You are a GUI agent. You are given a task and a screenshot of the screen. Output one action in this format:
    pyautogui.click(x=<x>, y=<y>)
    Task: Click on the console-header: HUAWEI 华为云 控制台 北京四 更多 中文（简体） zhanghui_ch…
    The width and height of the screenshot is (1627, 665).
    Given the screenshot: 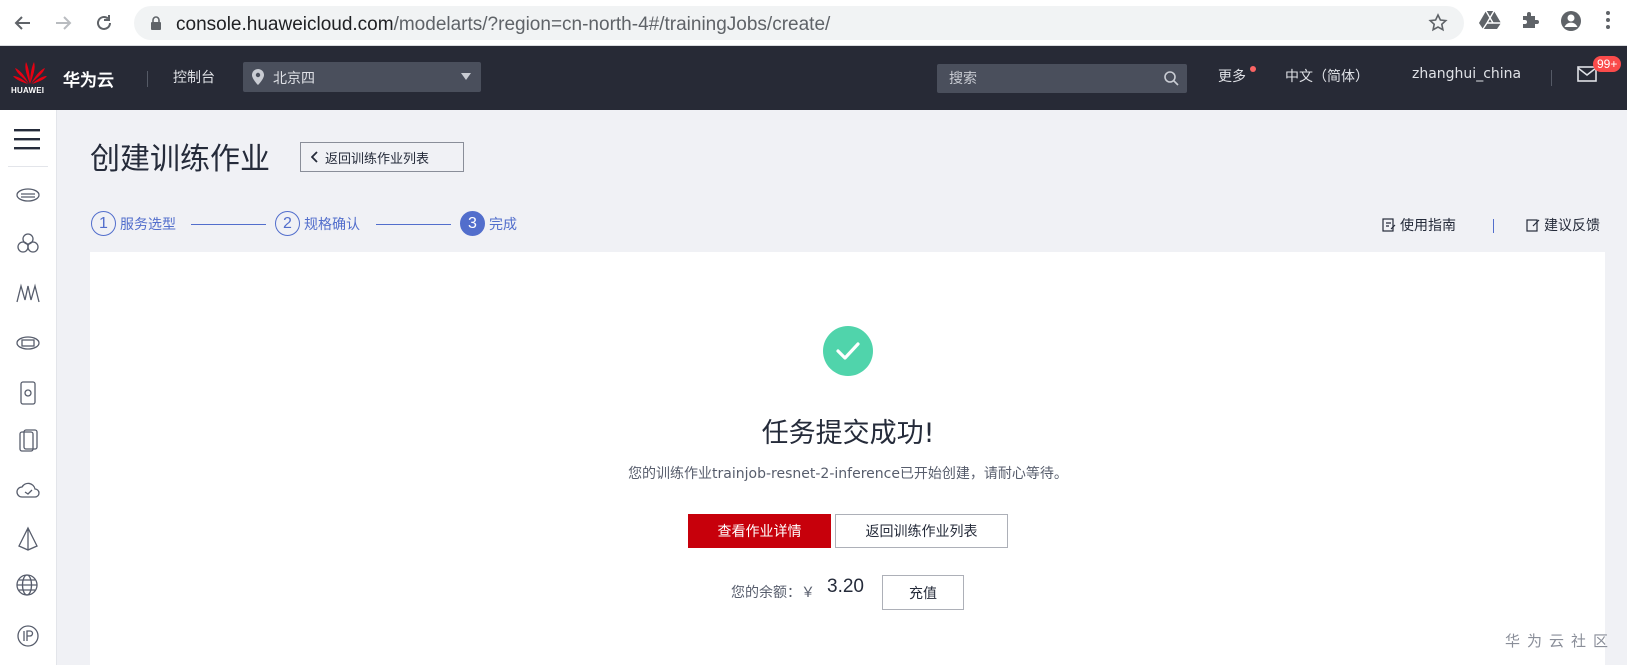 What is the action you would take?
    pyautogui.click(x=813, y=78)
    